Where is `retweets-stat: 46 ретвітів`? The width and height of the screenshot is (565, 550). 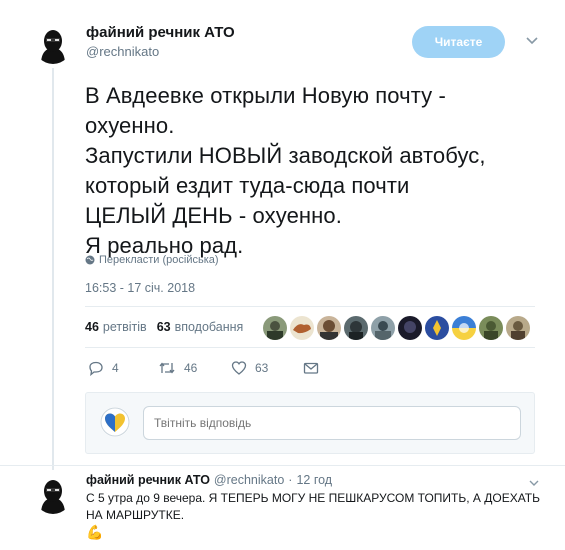 retweets-stat: 46 ретвітів is located at coordinates (116, 327).